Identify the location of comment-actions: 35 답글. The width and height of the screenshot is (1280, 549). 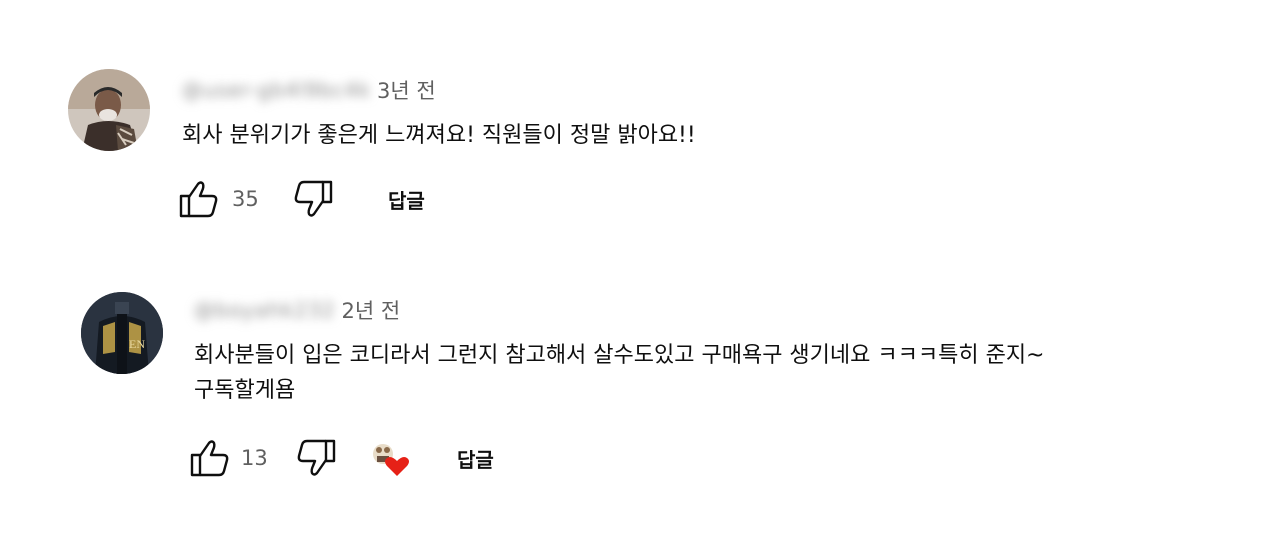
(328, 199).